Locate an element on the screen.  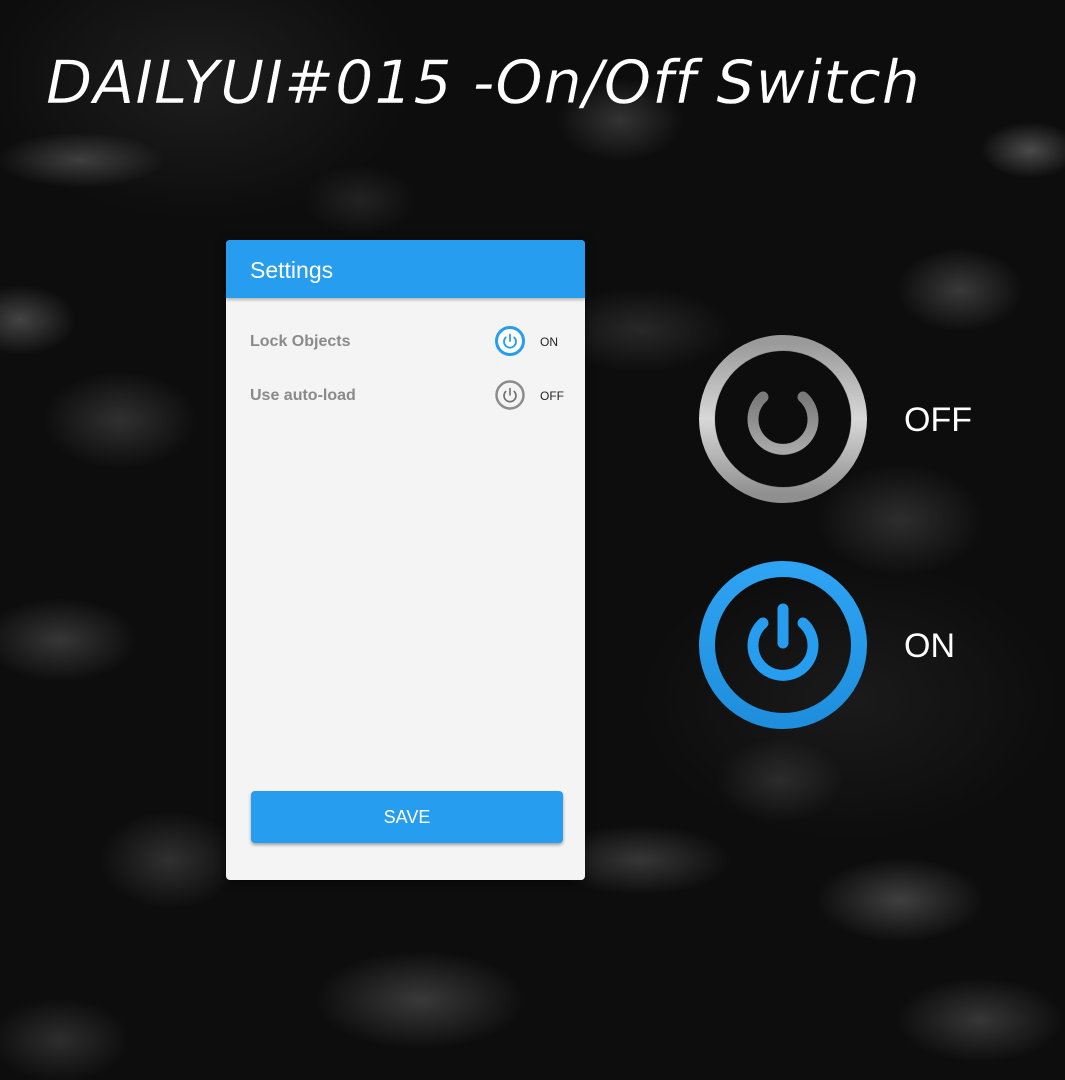
setting-row-lock-objects: Lock Objects ON is located at coordinates (407, 341).